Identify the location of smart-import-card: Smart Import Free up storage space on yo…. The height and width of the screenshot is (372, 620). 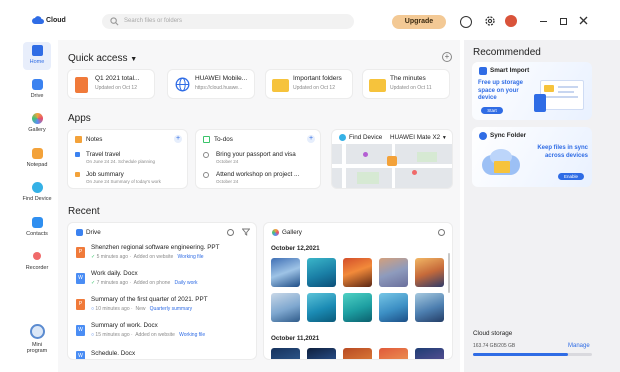
(532, 91).